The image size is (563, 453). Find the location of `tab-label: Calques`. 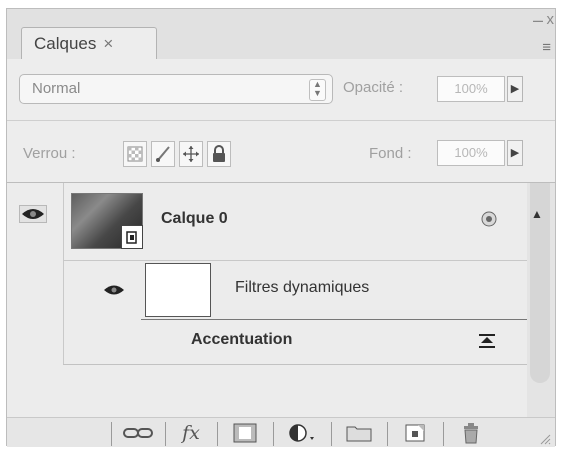

tab-label: Calques is located at coordinates (65, 43).